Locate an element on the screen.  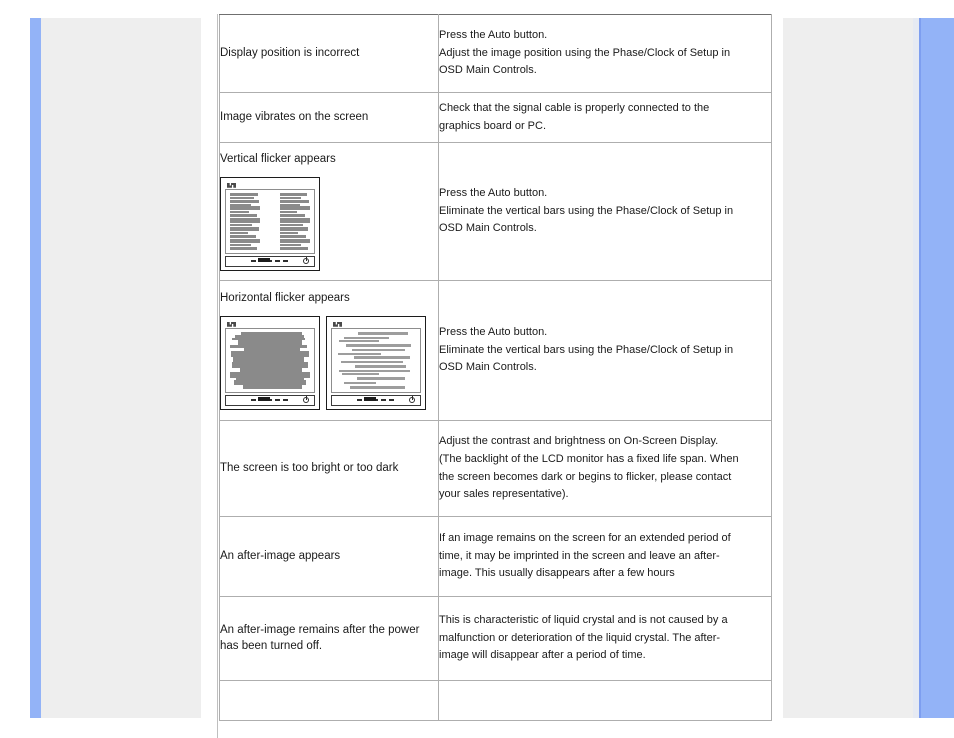
right-side-panel is located at coordinates (848, 368).